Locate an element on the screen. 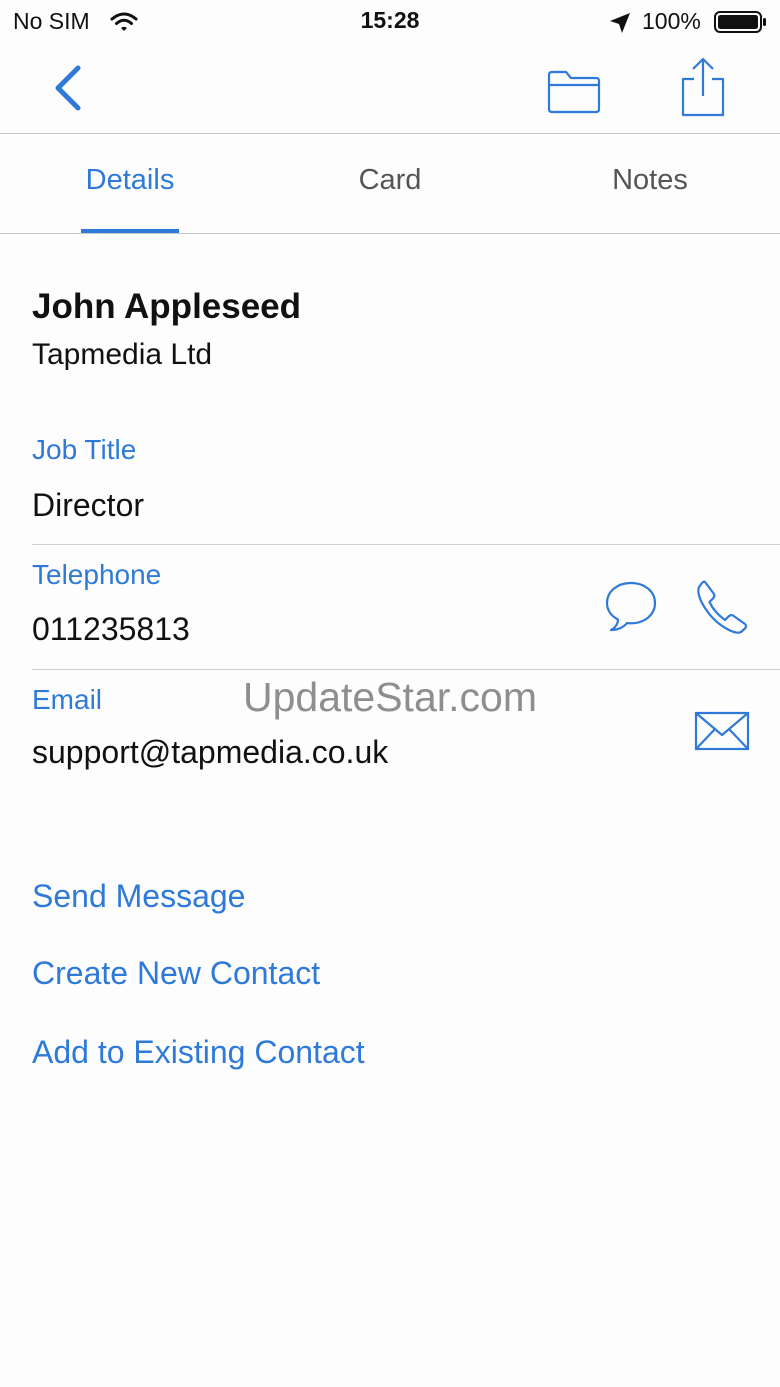 Image resolution: width=780 pixels, height=1387 pixels. active-tab-indicator is located at coordinates (130, 231).